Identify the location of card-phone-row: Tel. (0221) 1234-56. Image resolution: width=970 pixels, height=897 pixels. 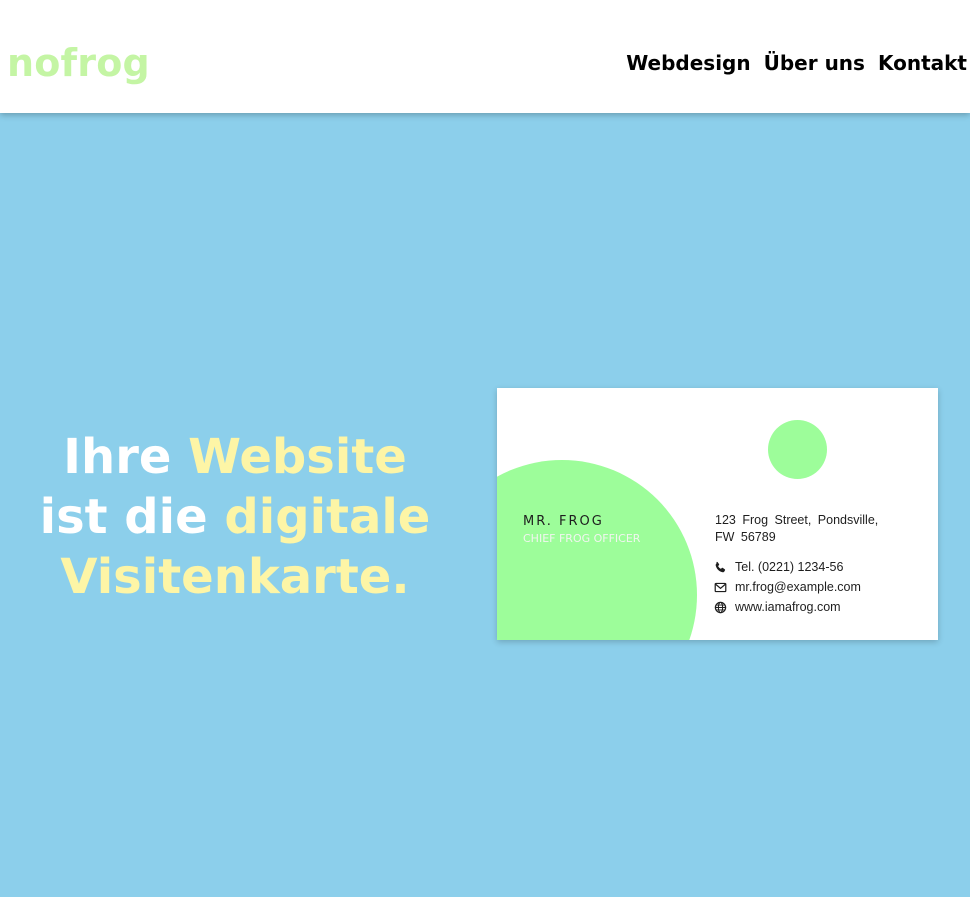
(778, 567).